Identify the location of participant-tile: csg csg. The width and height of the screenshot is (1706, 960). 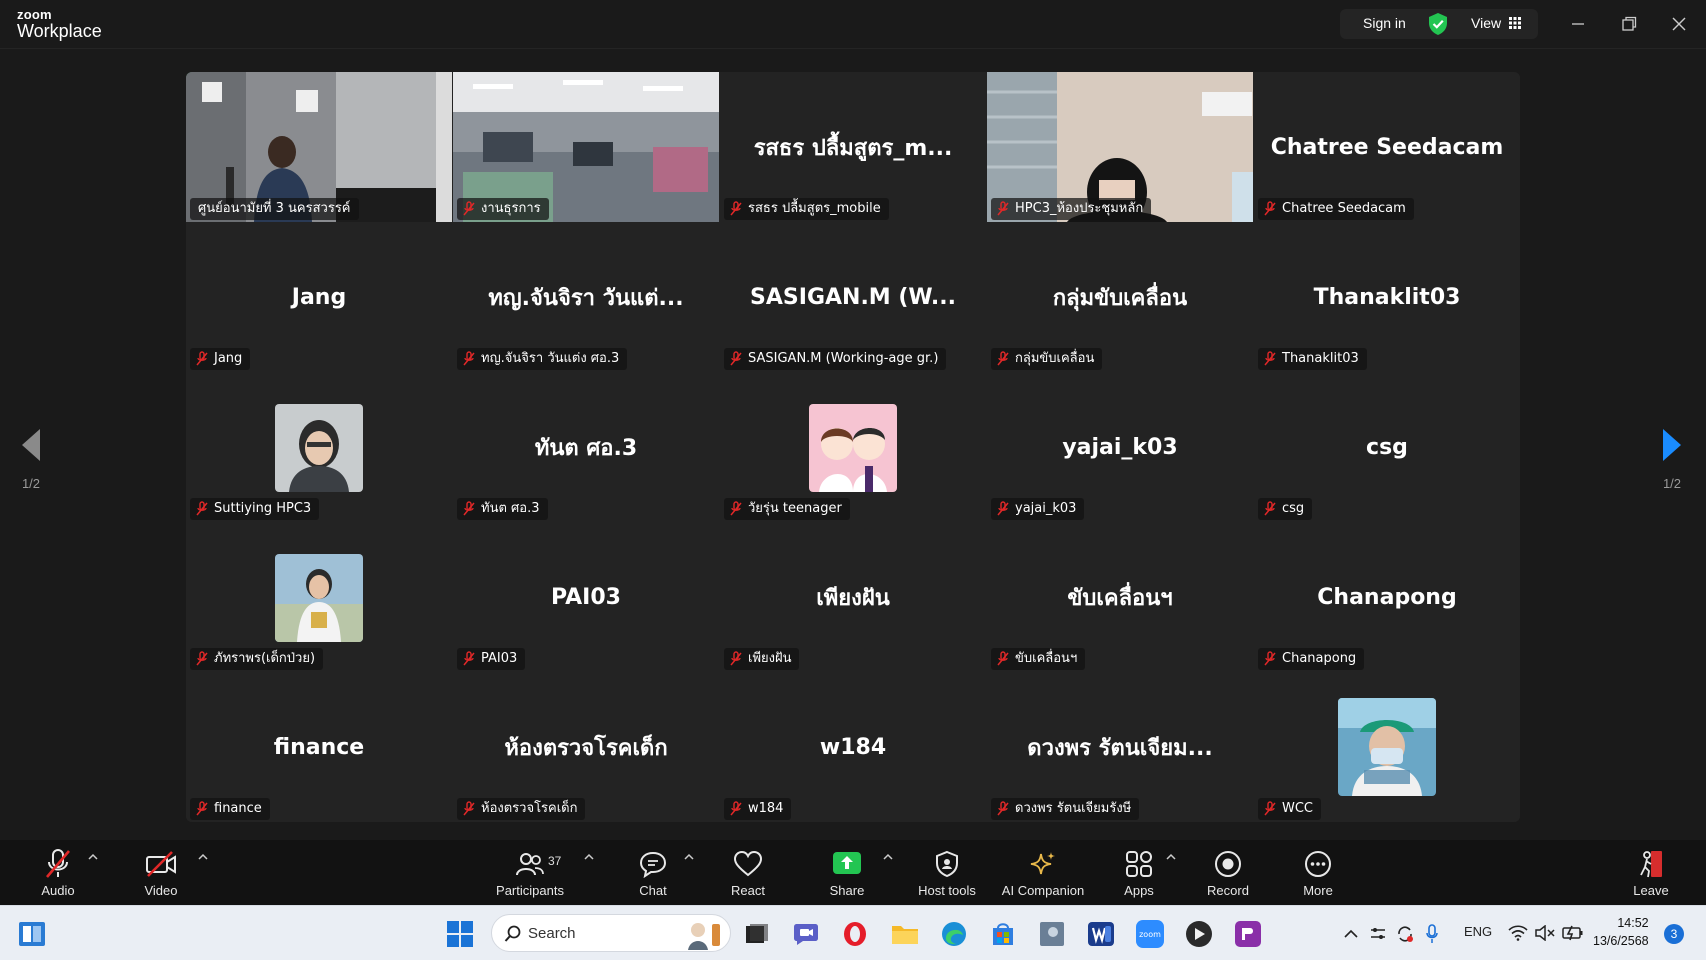
(1387, 447).